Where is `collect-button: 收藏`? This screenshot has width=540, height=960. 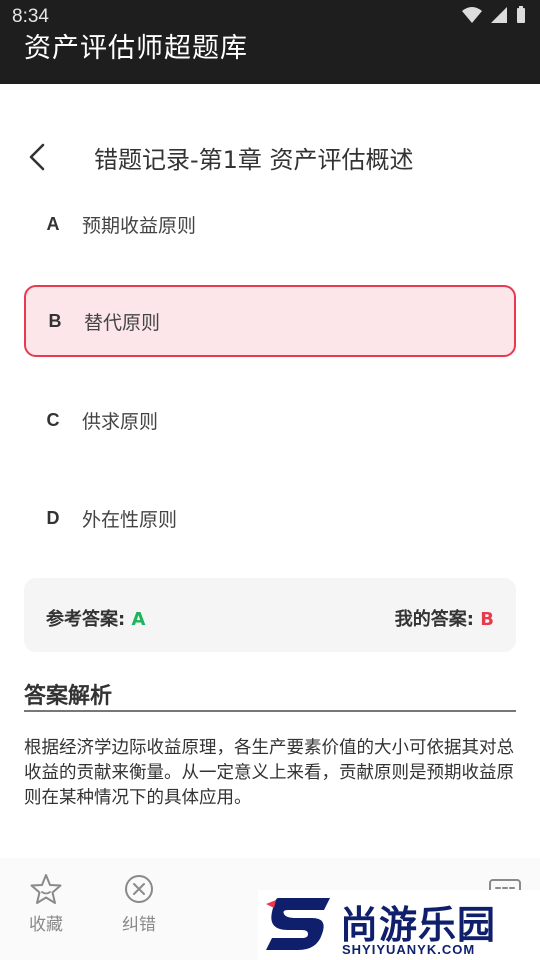 collect-button: 收藏 is located at coordinates (46, 903).